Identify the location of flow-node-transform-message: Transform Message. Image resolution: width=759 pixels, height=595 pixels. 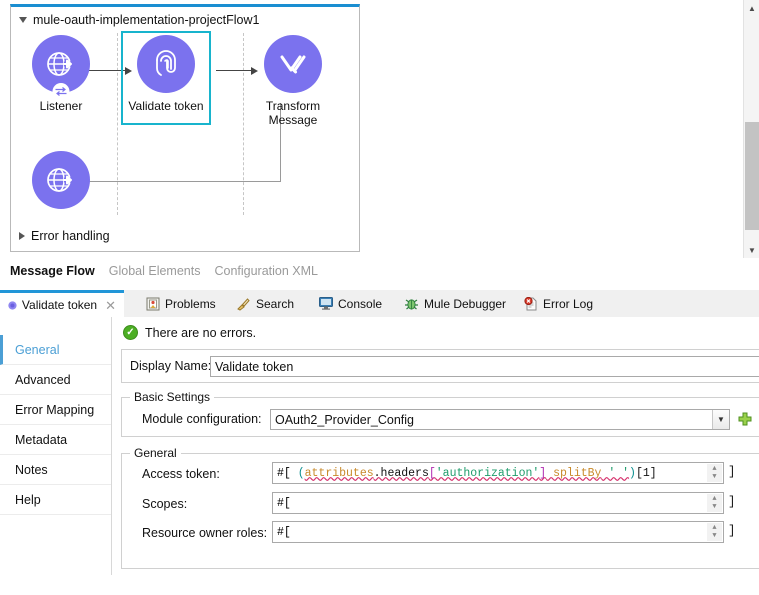
(293, 81).